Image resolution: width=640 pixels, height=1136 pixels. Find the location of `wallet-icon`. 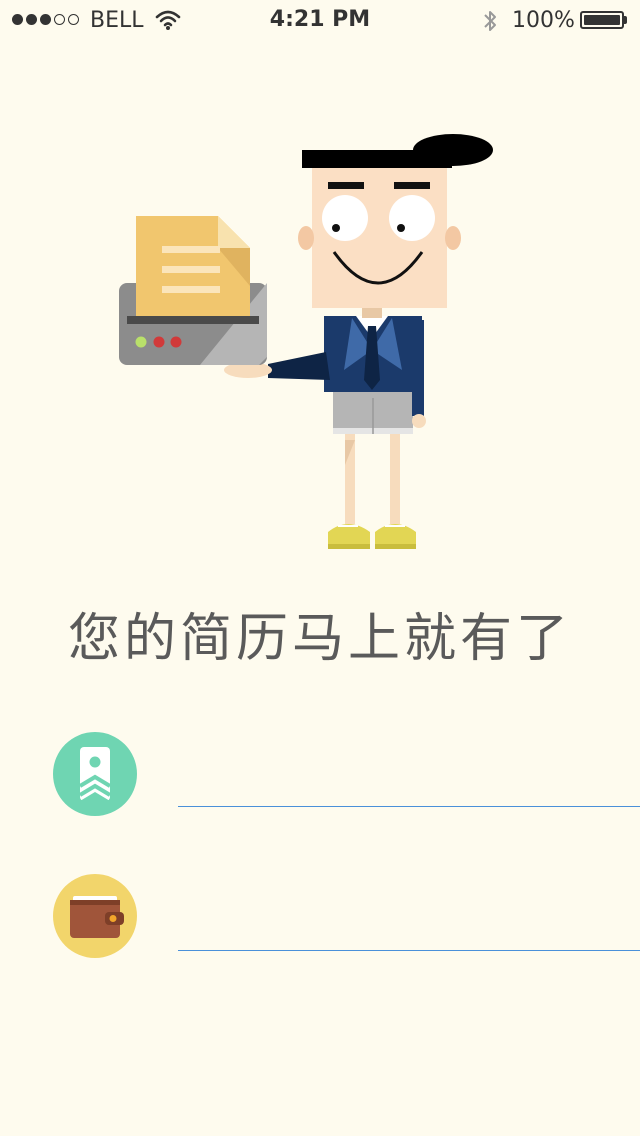

wallet-icon is located at coordinates (95, 916).